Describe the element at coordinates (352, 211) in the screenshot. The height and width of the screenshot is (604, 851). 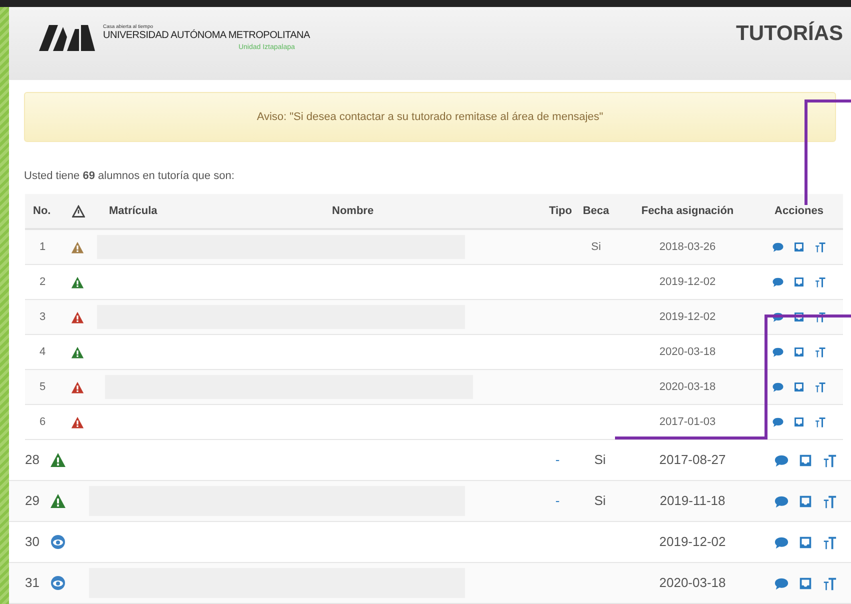
I see `column-header: Nombre` at that location.